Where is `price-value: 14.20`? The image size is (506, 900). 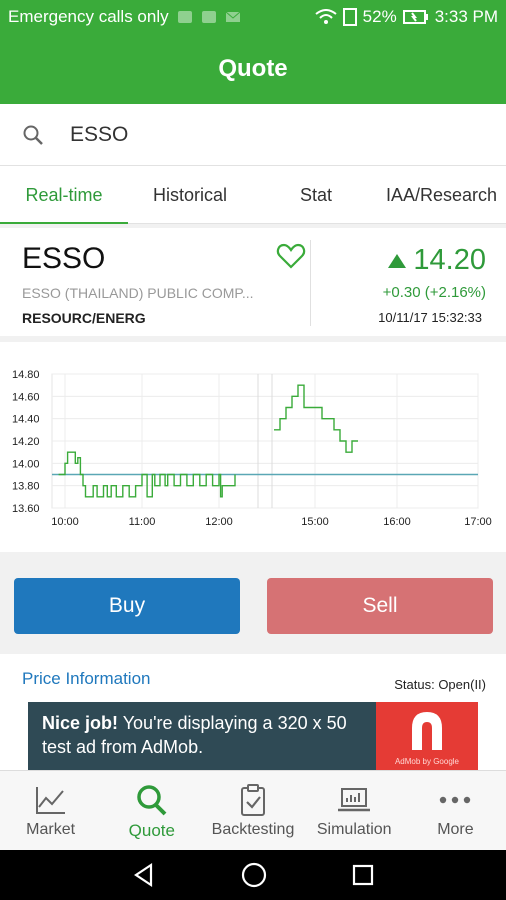 price-value: 14.20 is located at coordinates (449, 260).